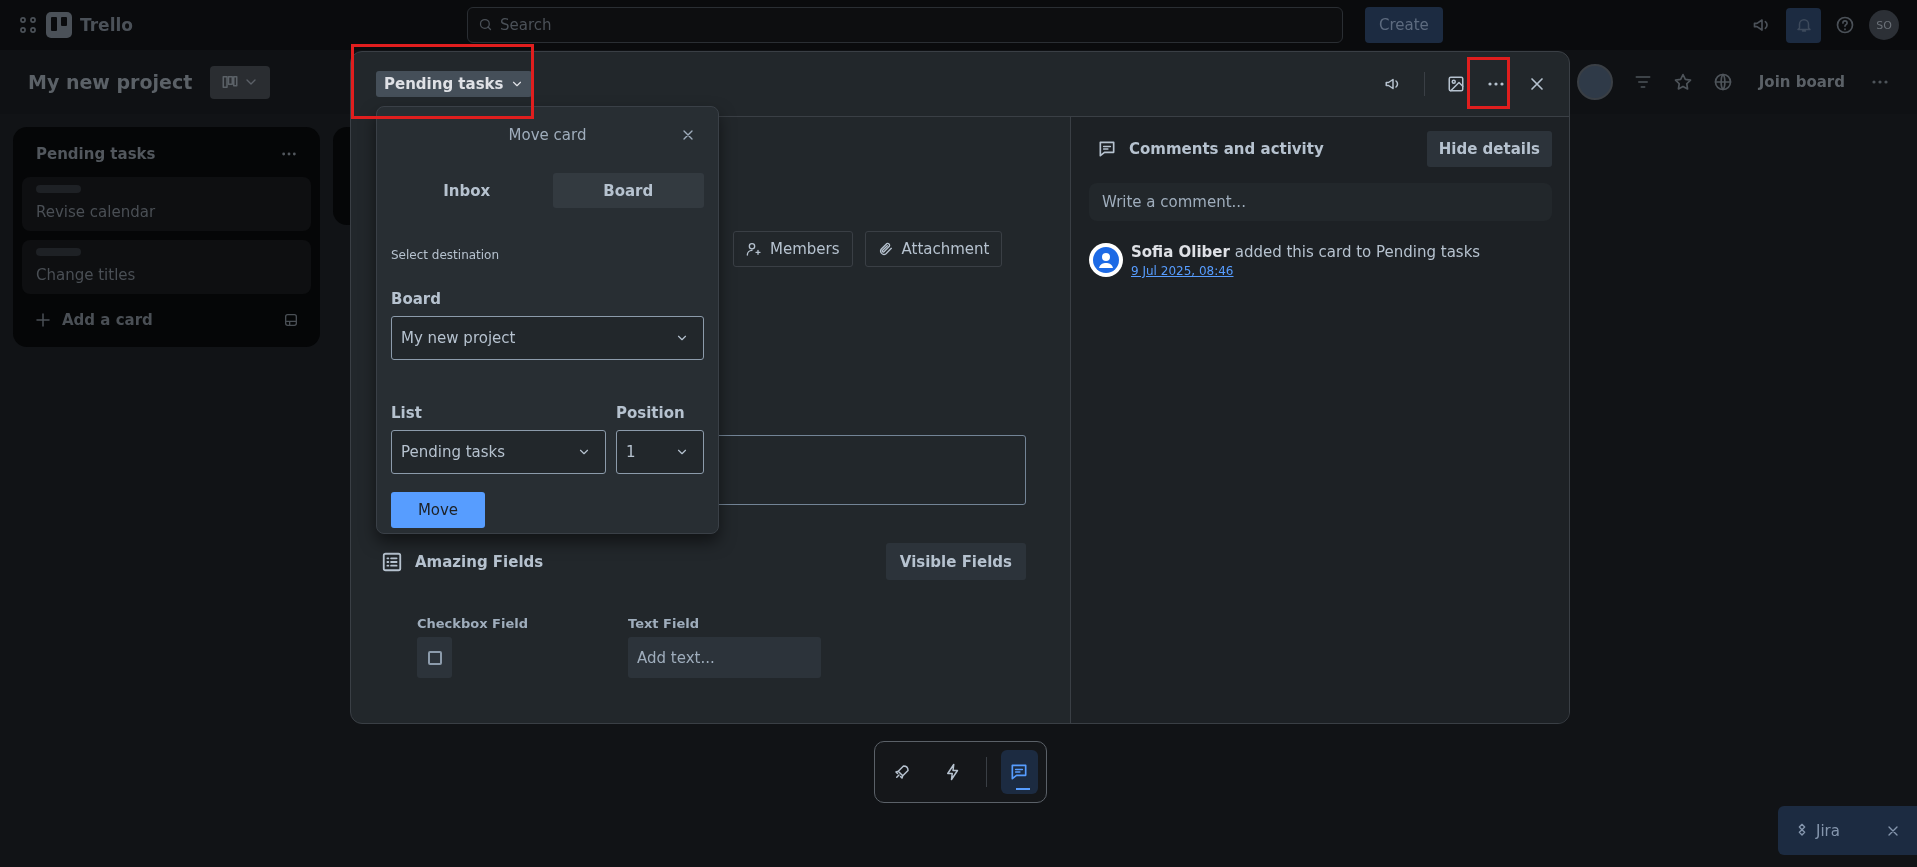 Image resolution: width=1917 pixels, height=867 pixels. I want to click on checkbox, so click(434, 657).